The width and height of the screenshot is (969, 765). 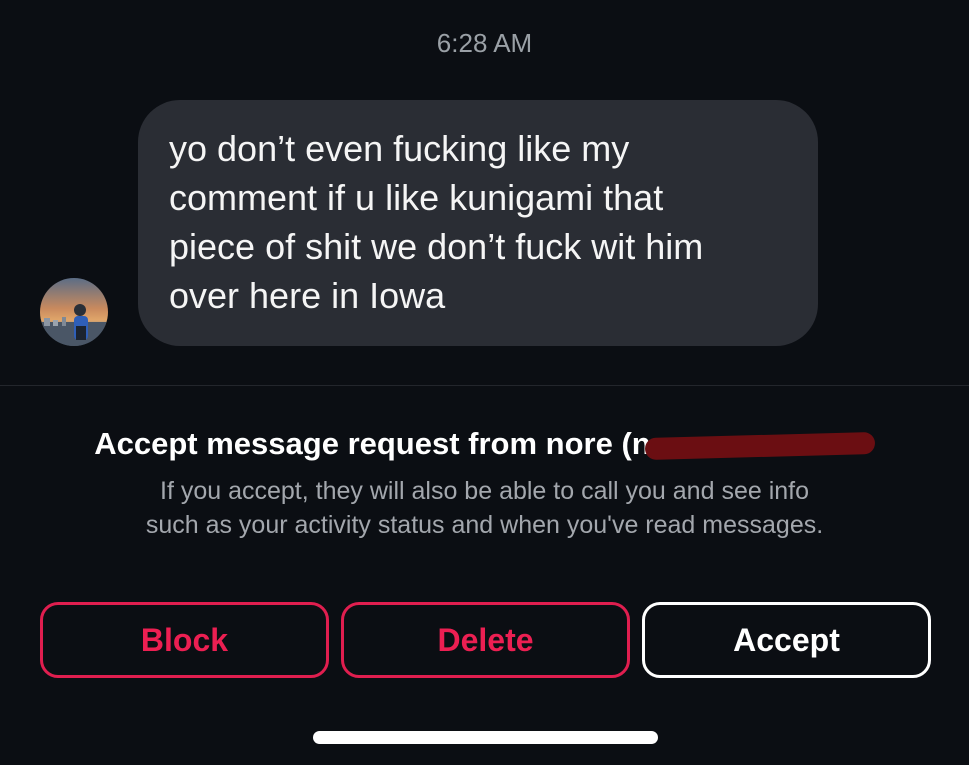 I want to click on message-line: piece of shit we don’t fuck wit him, so click(x=436, y=246).